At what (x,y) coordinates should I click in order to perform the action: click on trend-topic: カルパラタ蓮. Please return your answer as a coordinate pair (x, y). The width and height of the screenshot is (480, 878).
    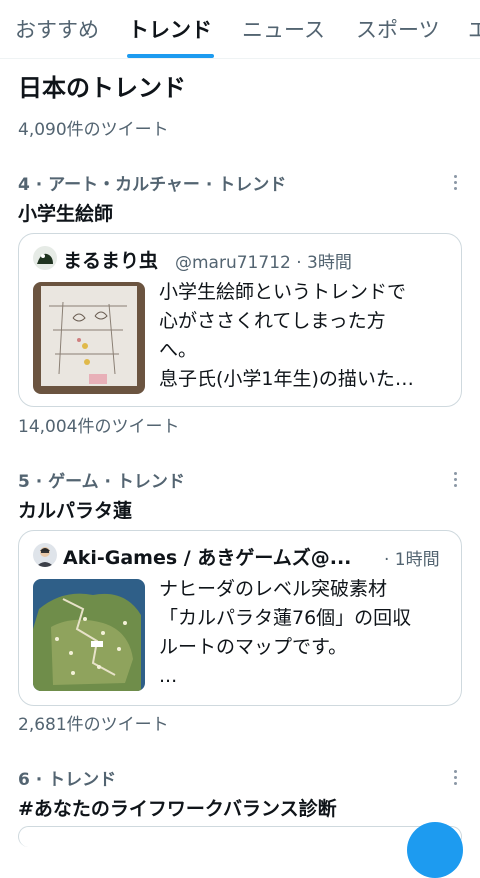
    Looking at the image, I should click on (75, 509).